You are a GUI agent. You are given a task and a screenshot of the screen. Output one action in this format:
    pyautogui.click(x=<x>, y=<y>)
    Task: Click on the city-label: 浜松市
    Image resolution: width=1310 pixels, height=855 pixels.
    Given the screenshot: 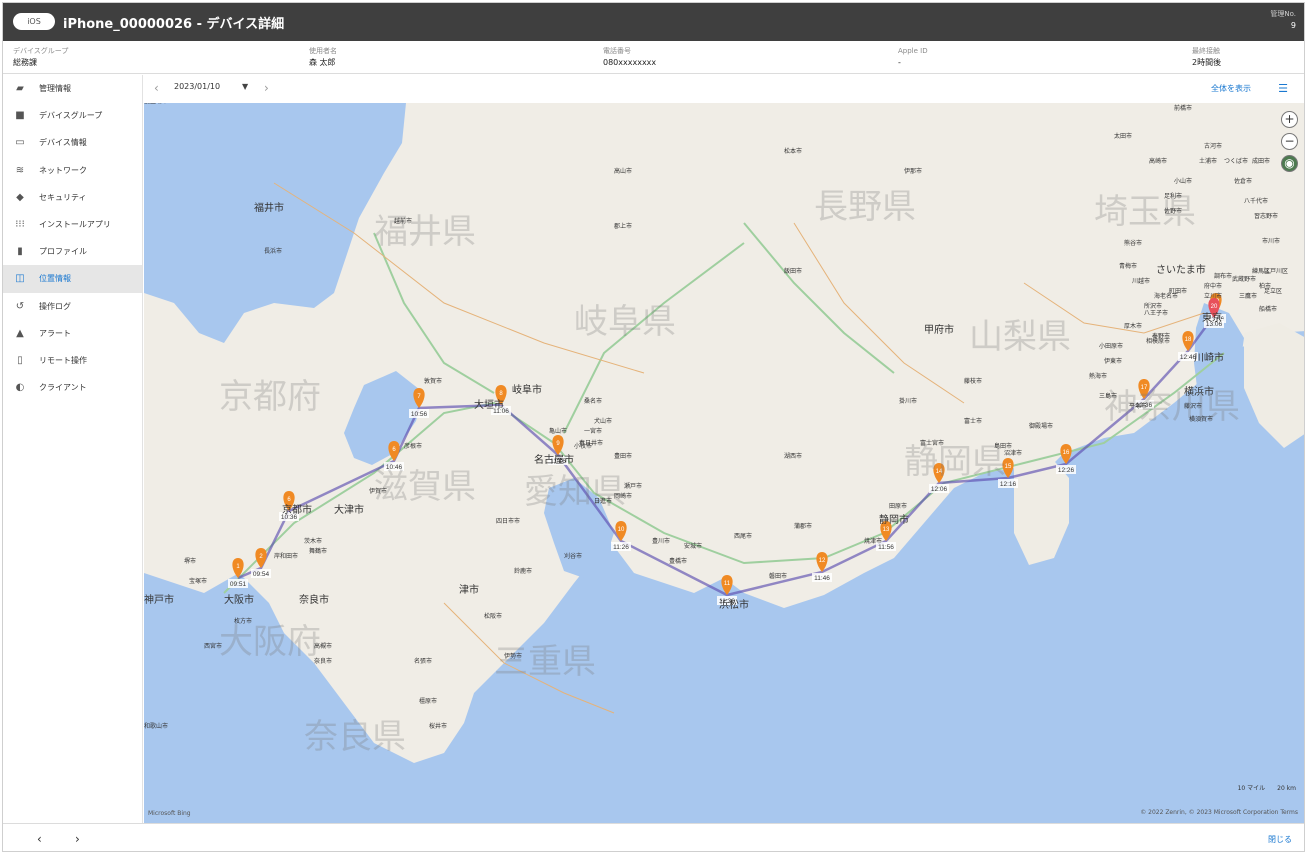 What is the action you would take?
    pyautogui.click(x=734, y=604)
    